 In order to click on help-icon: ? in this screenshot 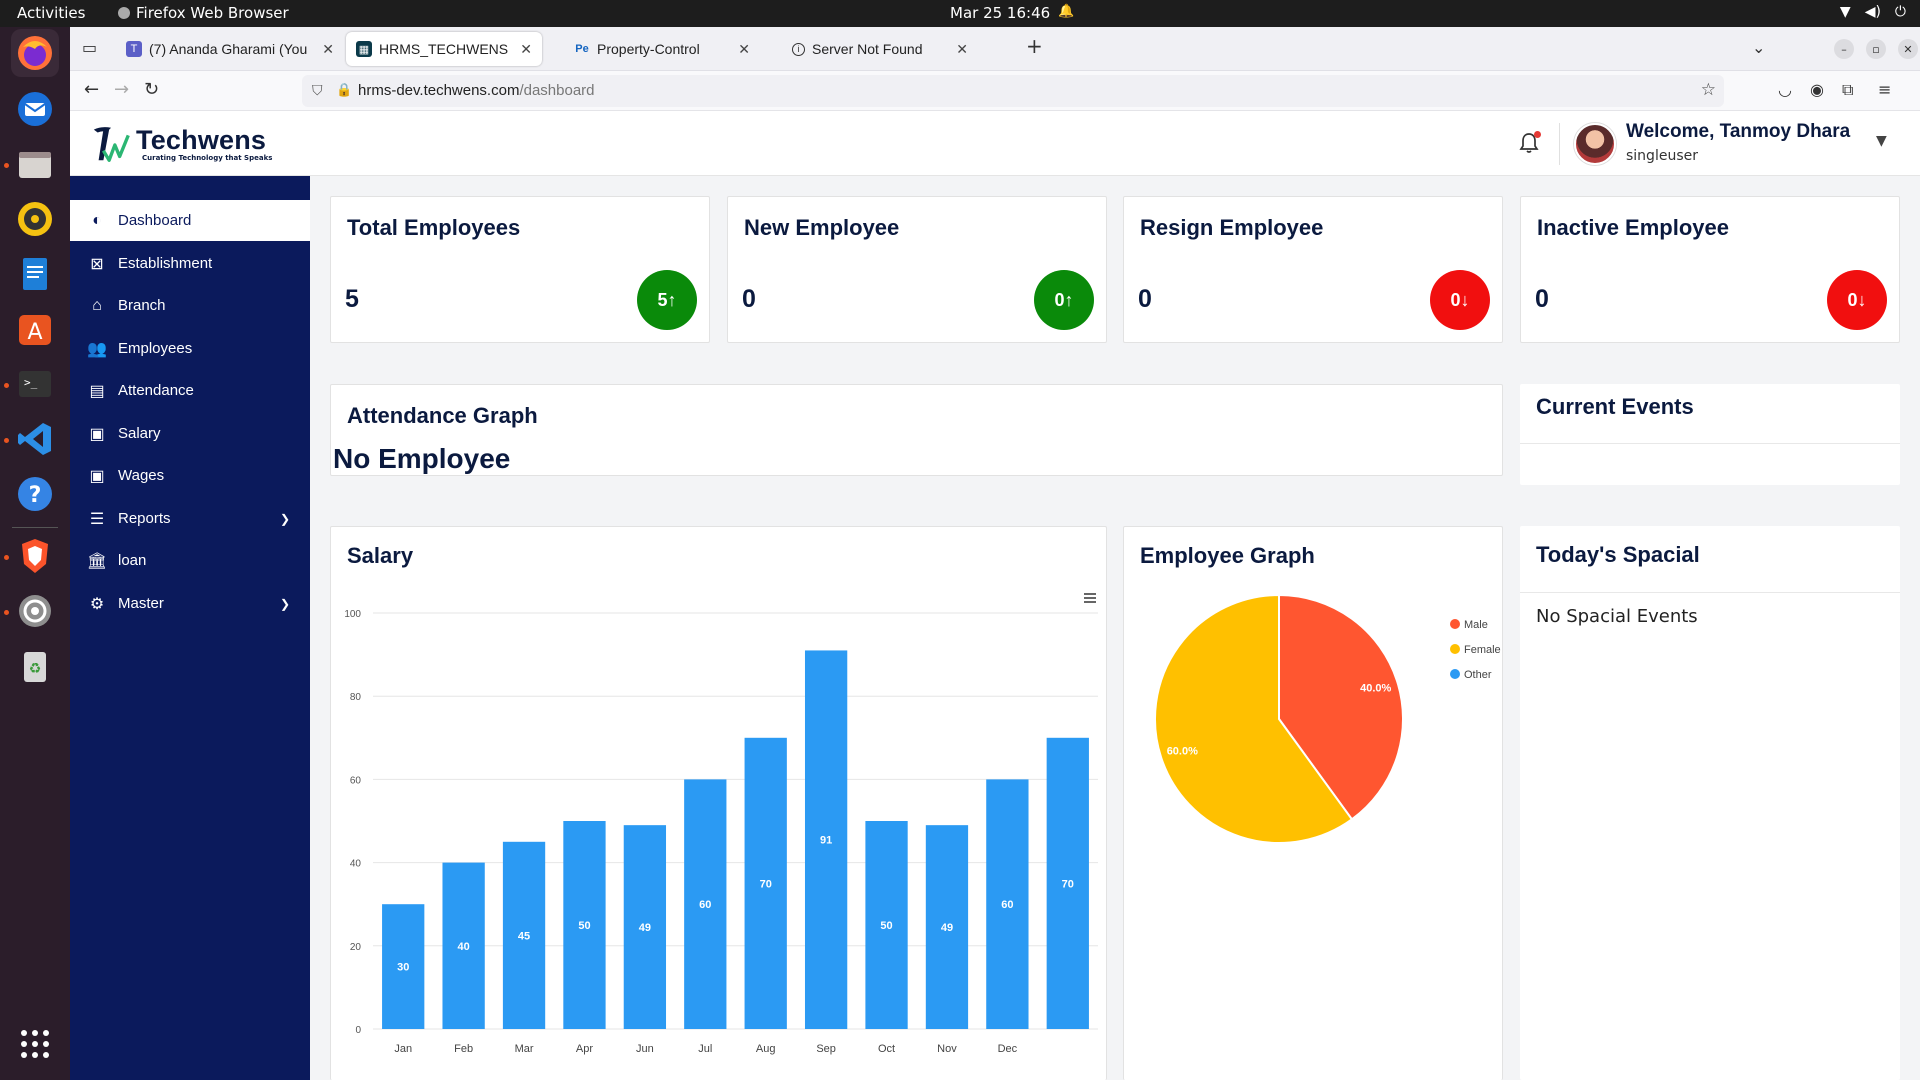, I will do `click(35, 494)`.